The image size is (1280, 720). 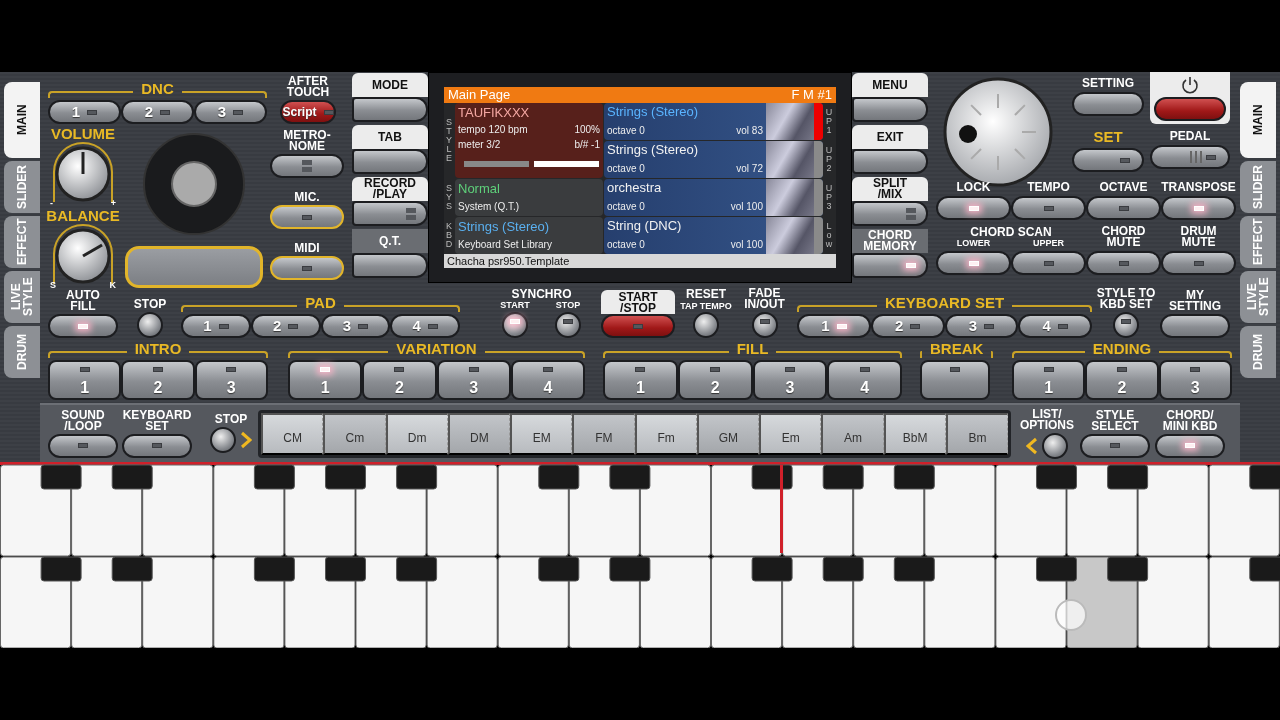 I want to click on chord-key: FM, so click(x=603, y=433).